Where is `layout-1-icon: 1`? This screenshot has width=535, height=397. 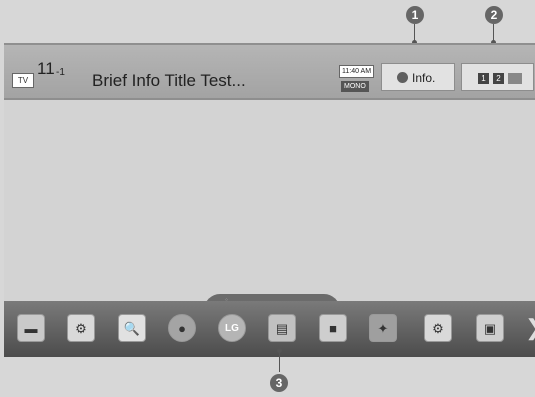
layout-1-icon: 1 is located at coordinates (483, 78).